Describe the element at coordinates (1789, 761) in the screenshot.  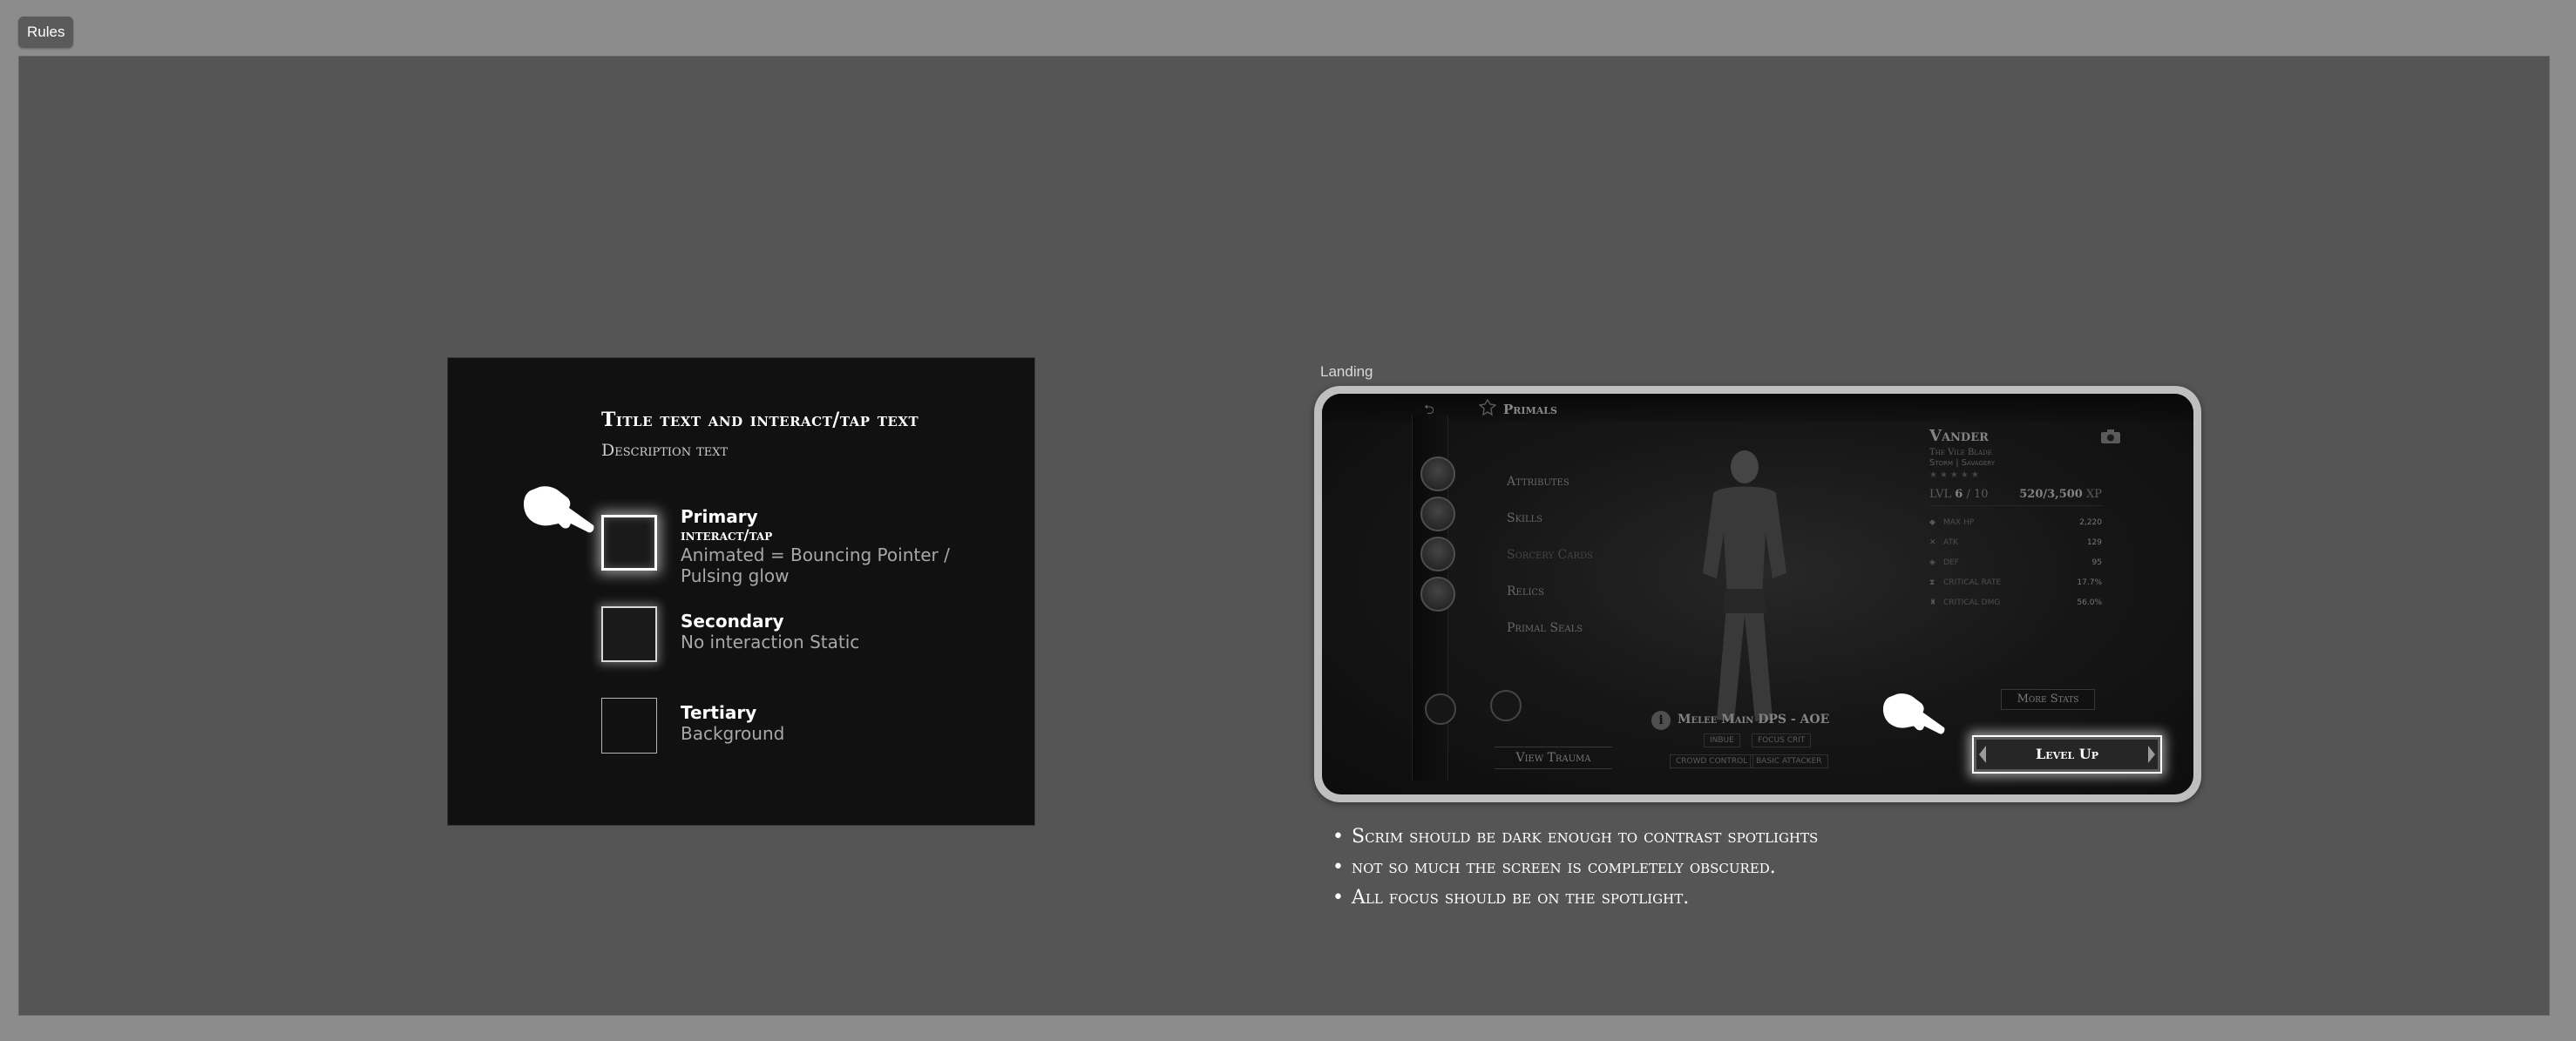
I see `role-tag: Basic Attacker` at that location.